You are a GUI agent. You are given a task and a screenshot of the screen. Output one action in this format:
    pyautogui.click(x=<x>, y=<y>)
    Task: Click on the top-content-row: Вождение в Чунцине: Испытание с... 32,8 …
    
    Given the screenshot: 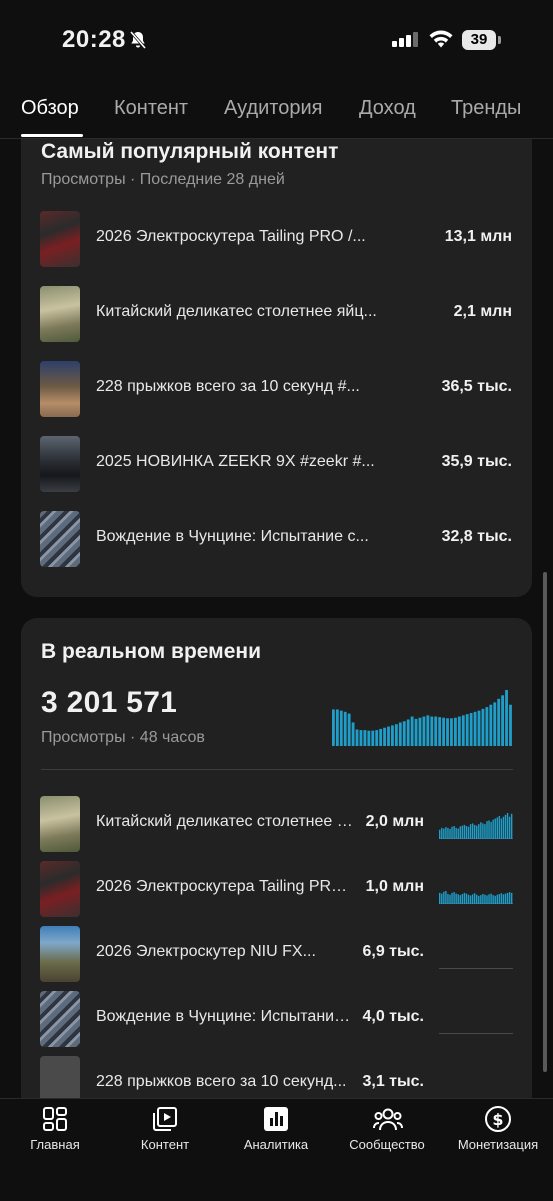 What is the action you would take?
    pyautogui.click(x=276, y=539)
    